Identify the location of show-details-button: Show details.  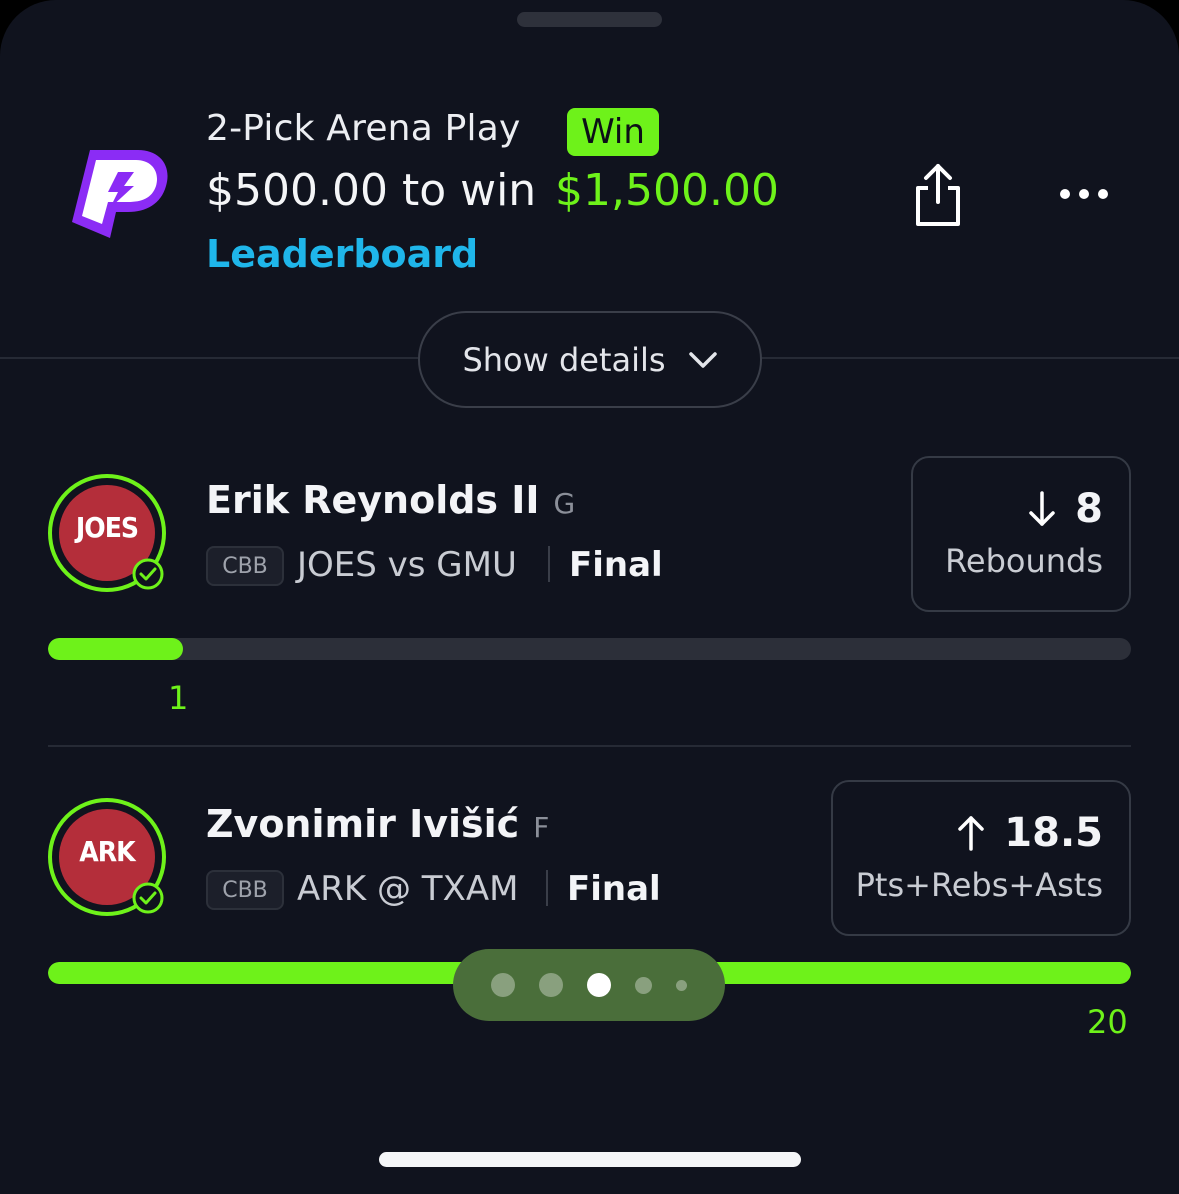
(590, 359).